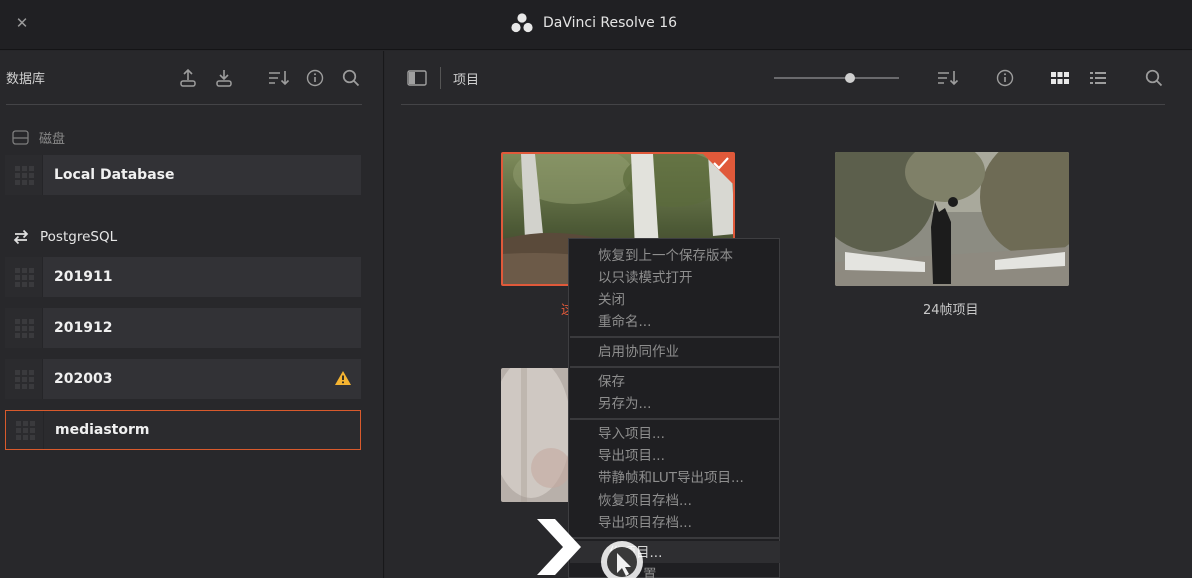 The width and height of the screenshot is (1192, 578). Describe the element at coordinates (38, 137) in the screenshot. I see `disk-section: 磁盘` at that location.